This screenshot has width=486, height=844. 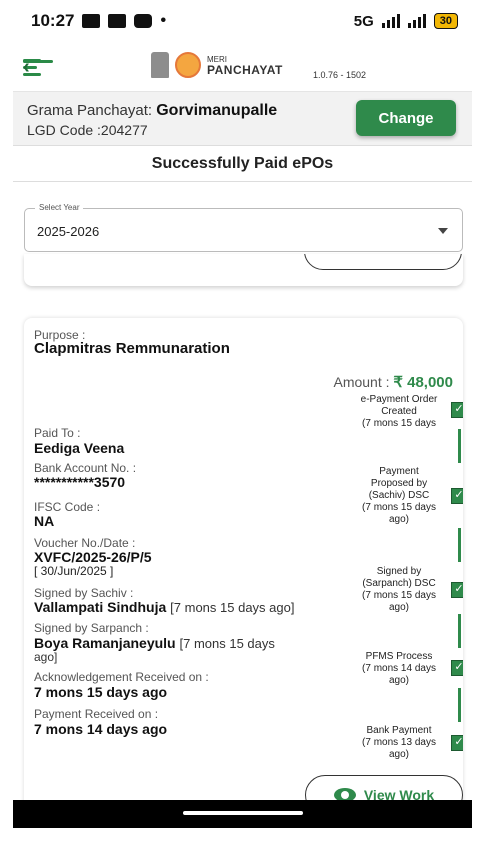 I want to click on ack-label: Acknowledgement Received on :, so click(x=121, y=677).